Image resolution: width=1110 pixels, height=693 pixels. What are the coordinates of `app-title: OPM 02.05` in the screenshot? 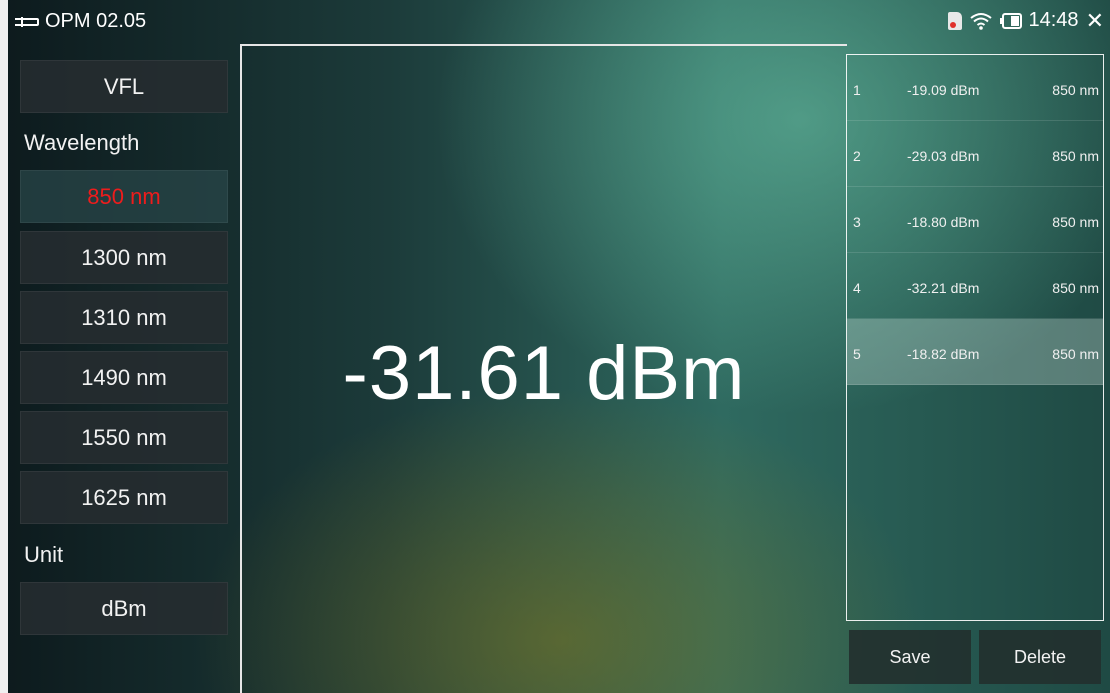 It's located at (79, 21).